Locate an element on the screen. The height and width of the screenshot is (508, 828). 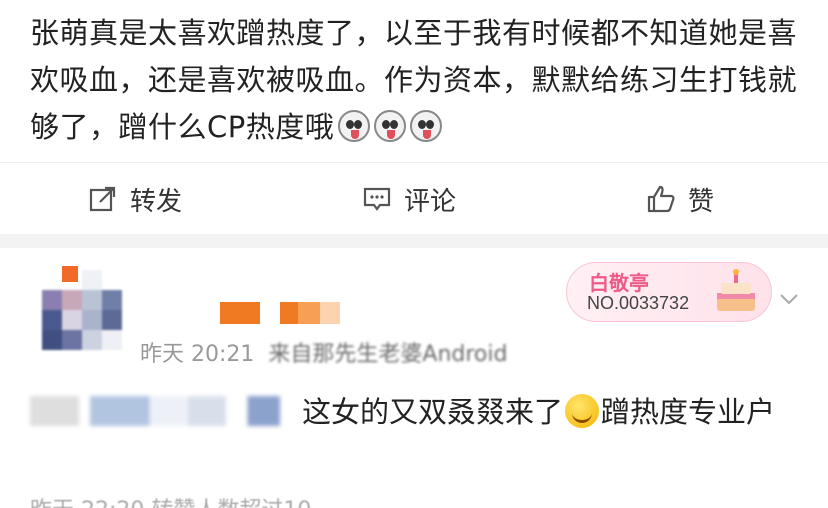
comment-time: 昨天 20:21 is located at coordinates (197, 354).